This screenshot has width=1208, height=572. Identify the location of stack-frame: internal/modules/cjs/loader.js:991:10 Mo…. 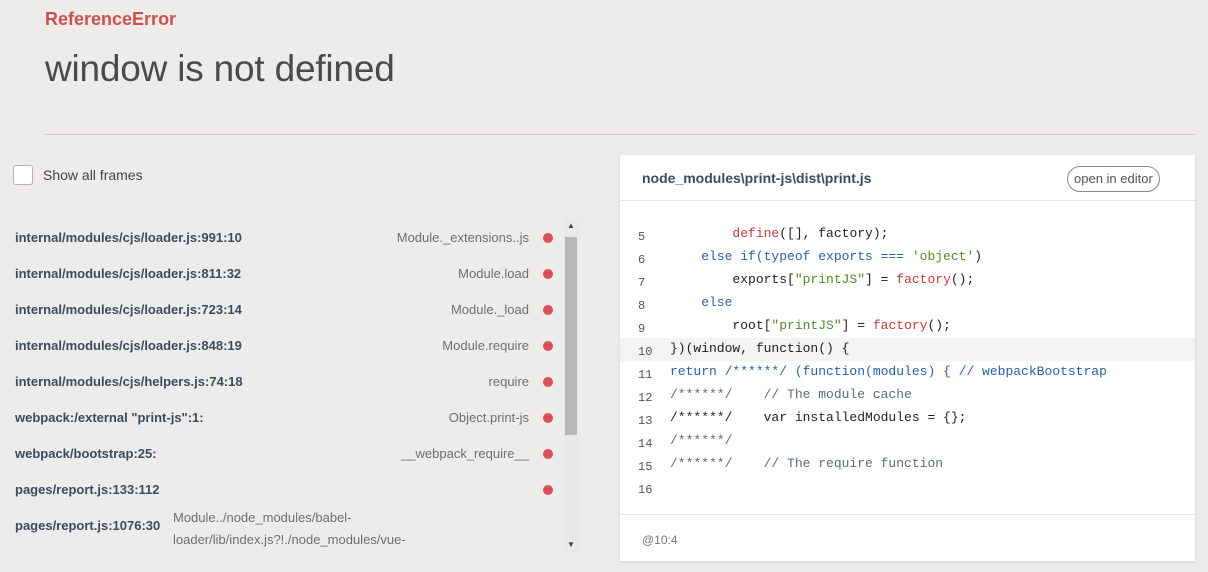
(281, 237).